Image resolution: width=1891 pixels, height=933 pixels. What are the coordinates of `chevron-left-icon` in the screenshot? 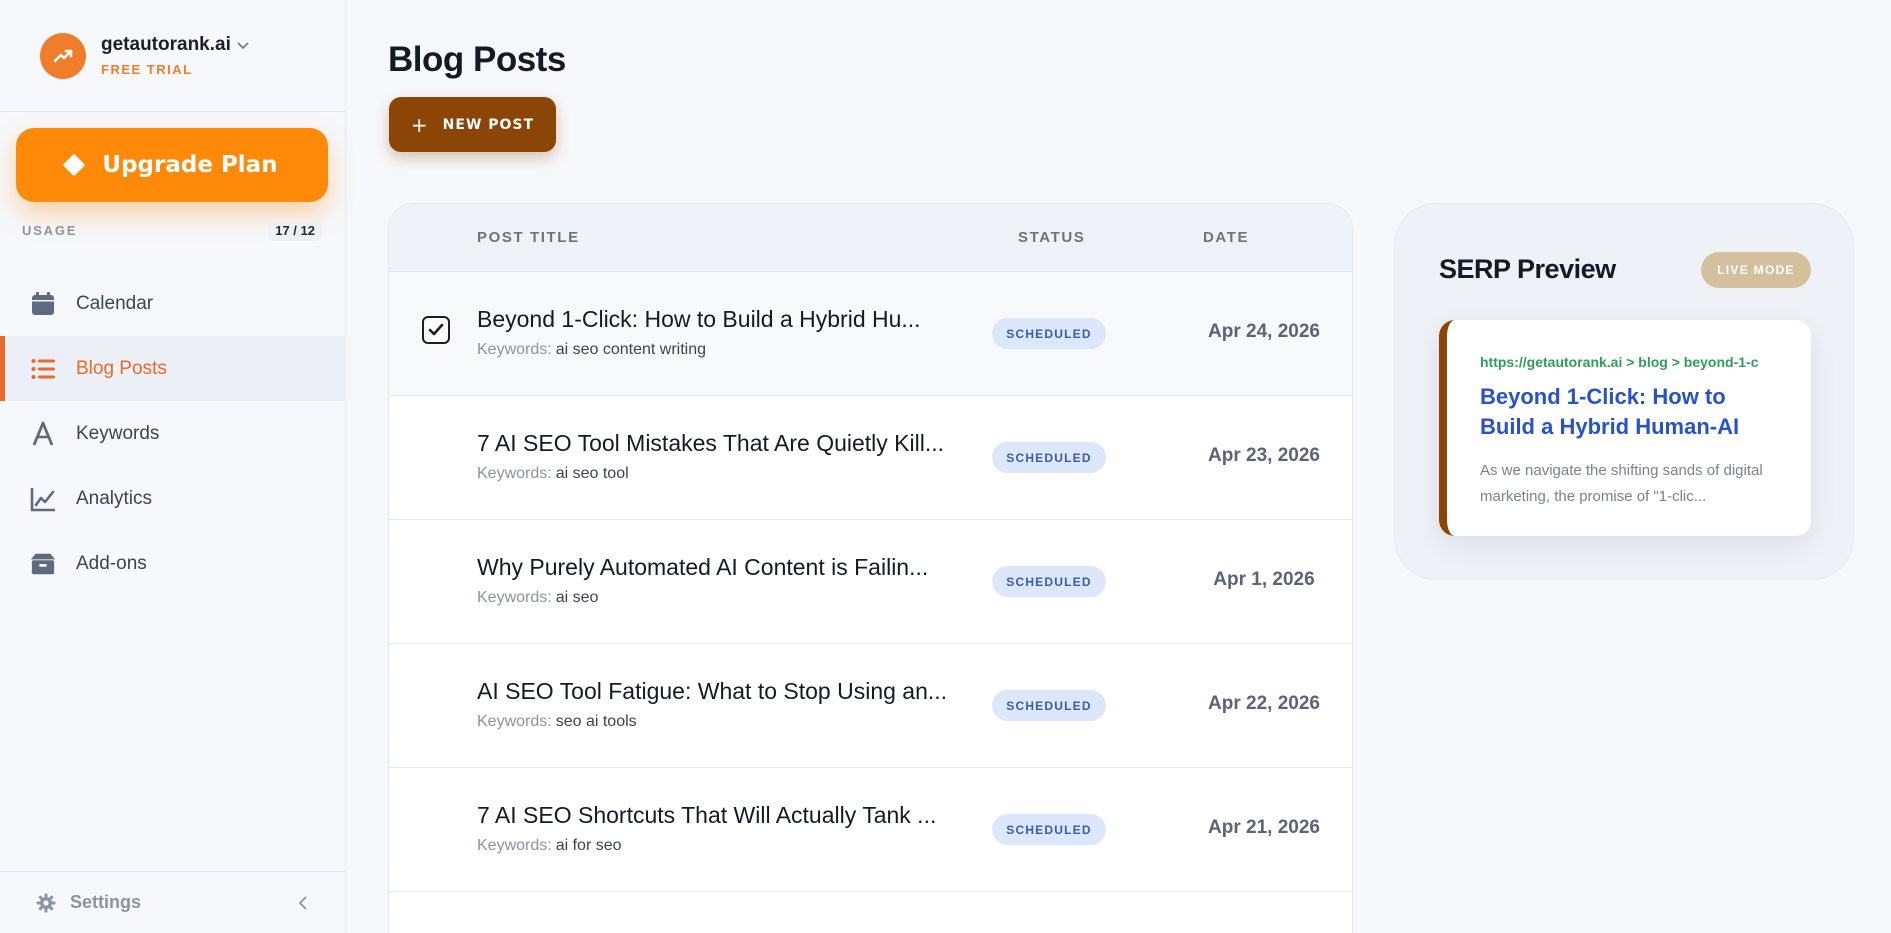 It's located at (302, 903).